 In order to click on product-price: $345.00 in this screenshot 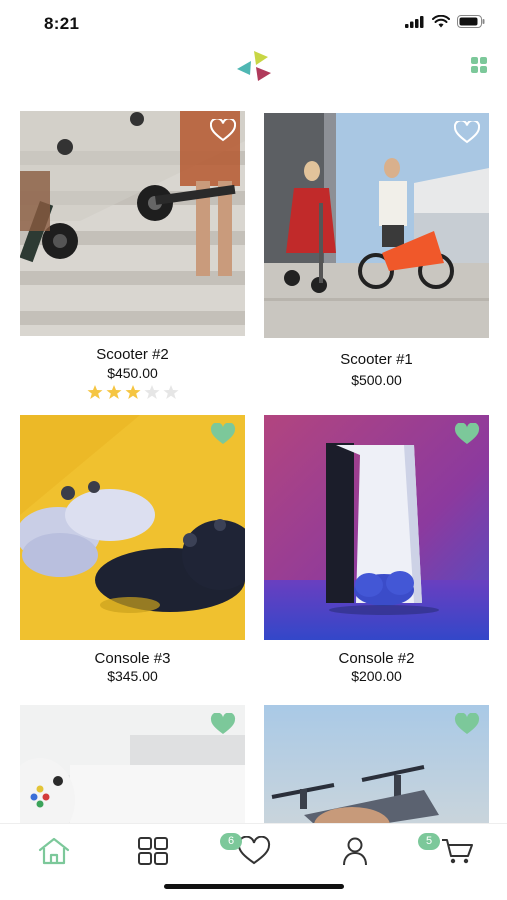, I will do `click(132, 676)`.